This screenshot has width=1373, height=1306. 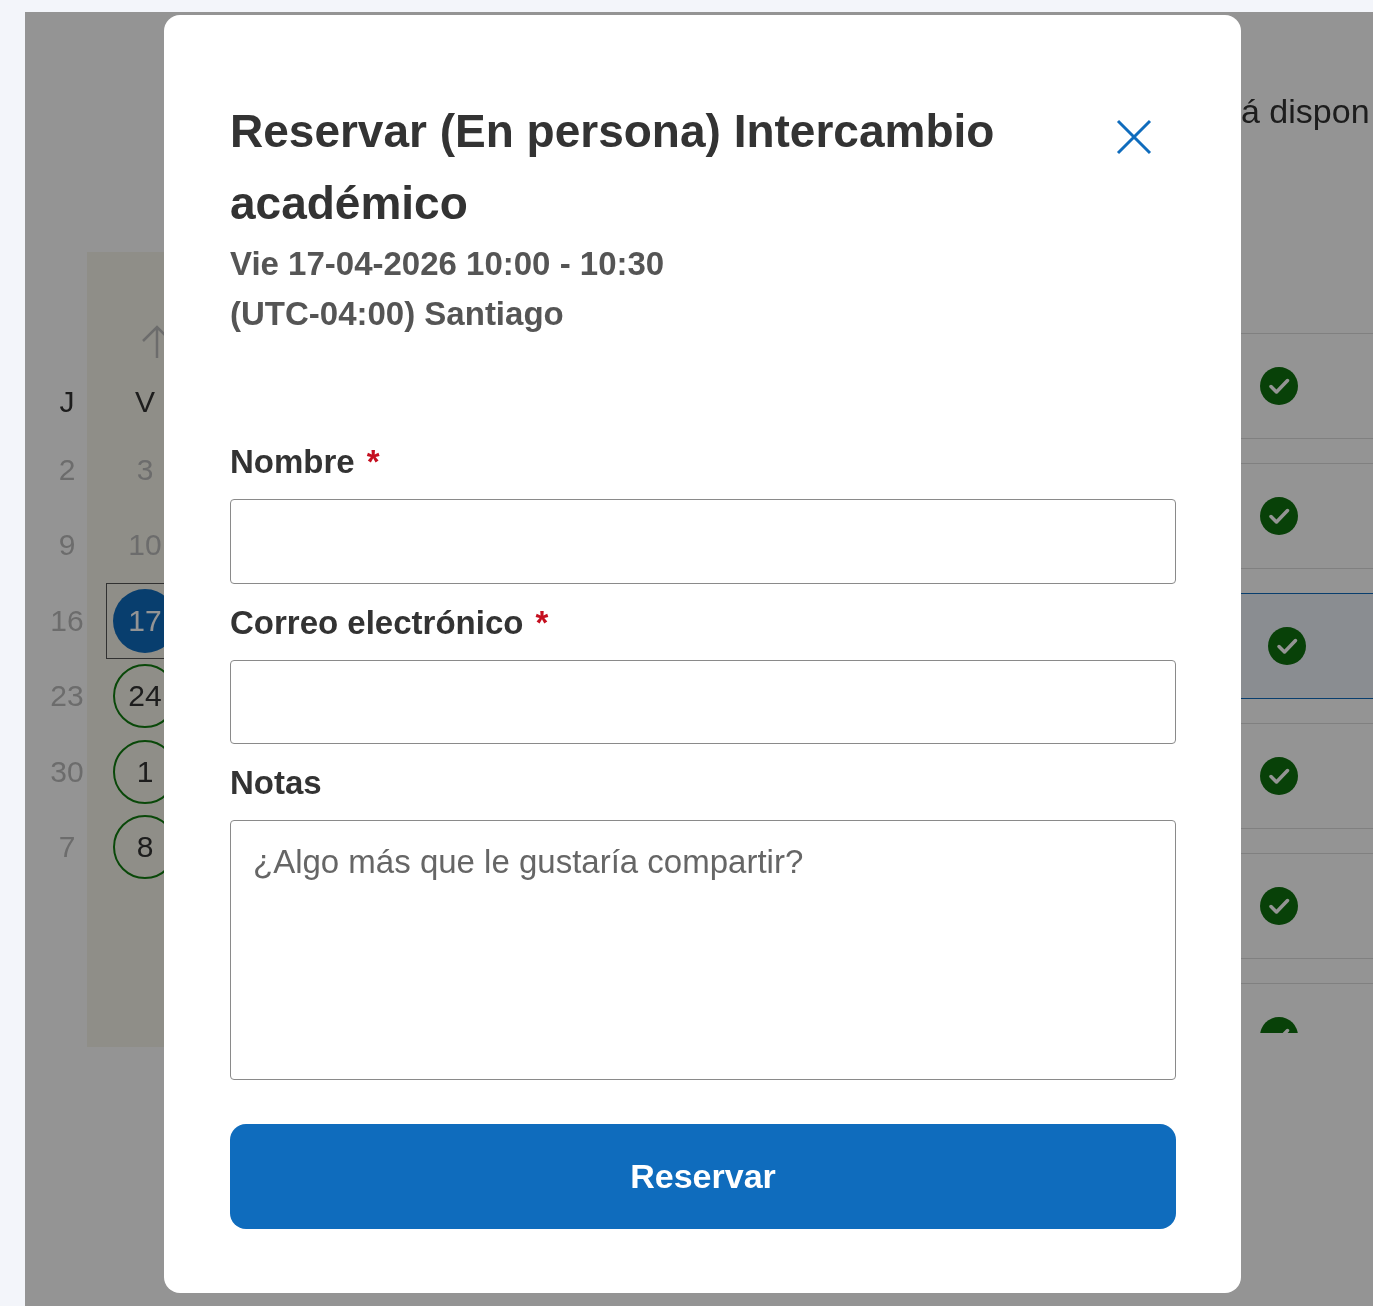 I want to click on field-label: Nombre, so click(x=292, y=462).